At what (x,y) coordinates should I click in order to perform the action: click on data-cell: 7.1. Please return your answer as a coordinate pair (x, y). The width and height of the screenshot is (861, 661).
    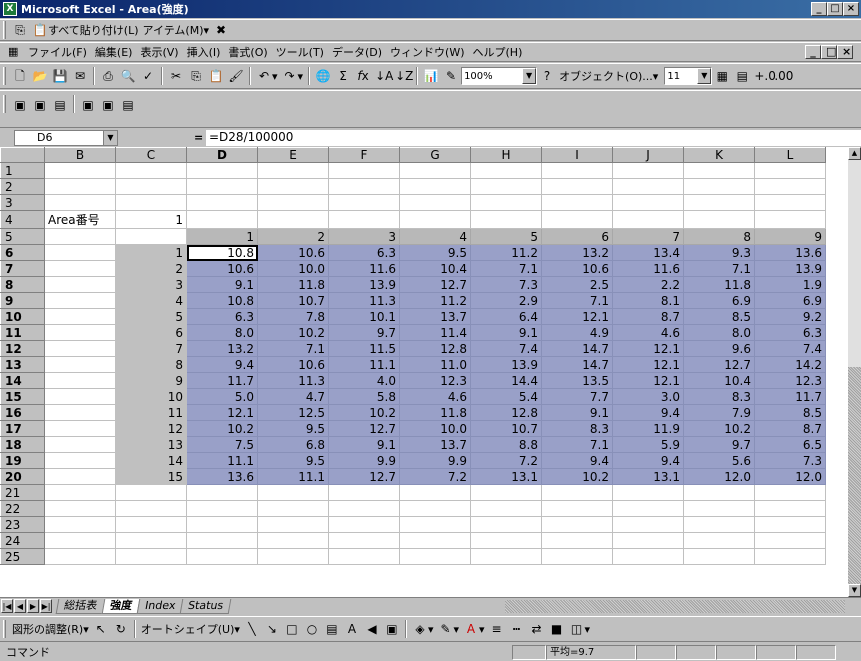
    Looking at the image, I should click on (577, 444).